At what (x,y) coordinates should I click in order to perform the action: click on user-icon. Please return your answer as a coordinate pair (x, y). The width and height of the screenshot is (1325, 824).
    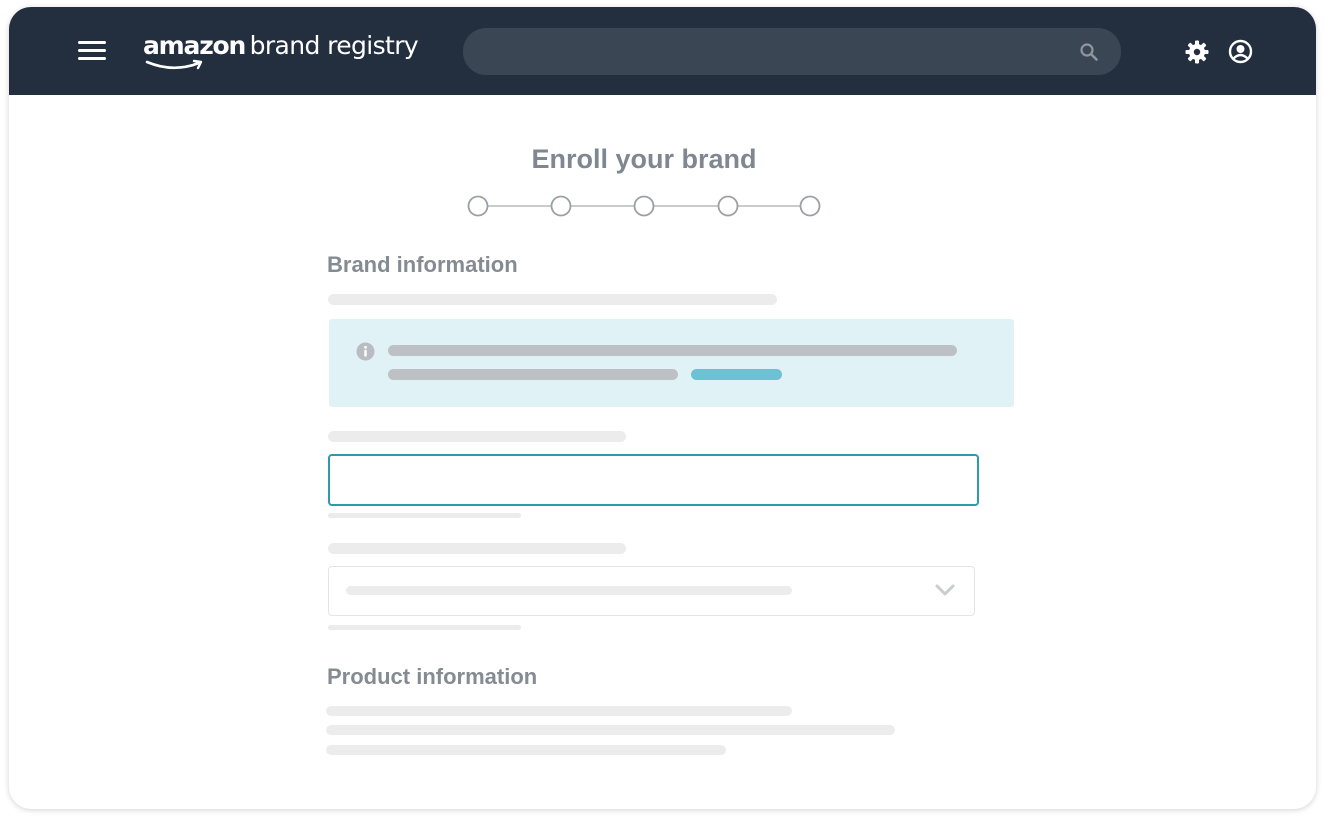
    Looking at the image, I should click on (1240, 51).